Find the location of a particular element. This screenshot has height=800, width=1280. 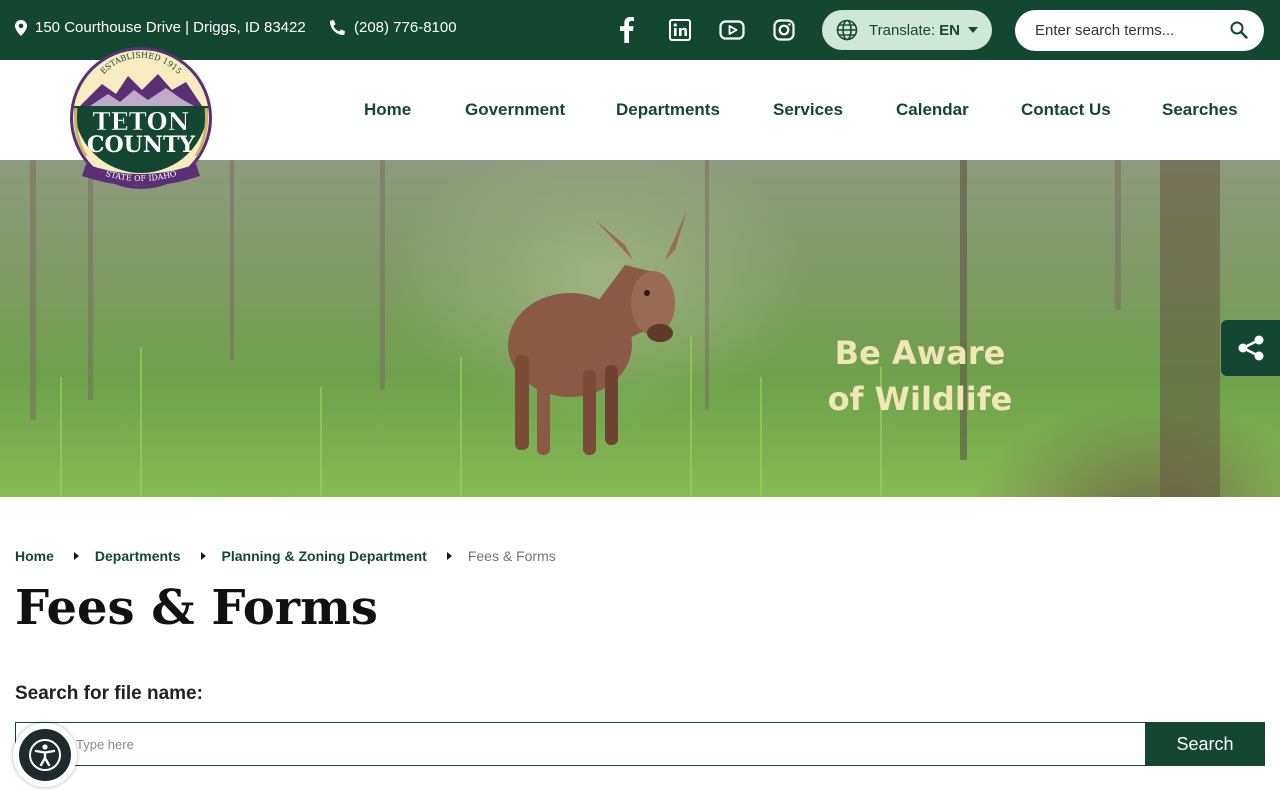

breadcrumb-planning-zoning: Planning & Zoning Department is located at coordinates (324, 556).